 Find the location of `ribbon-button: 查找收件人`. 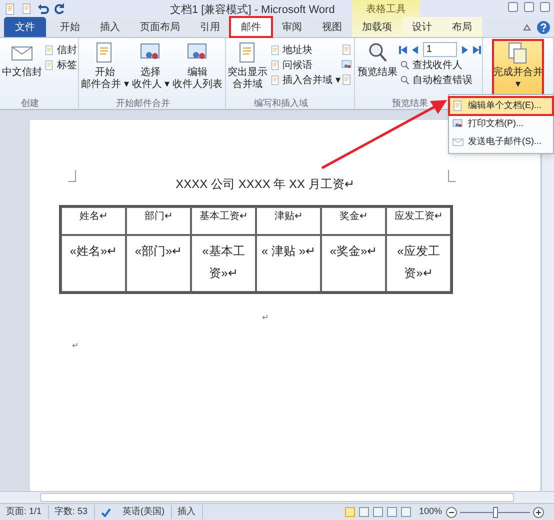

ribbon-button: 查找收件人 is located at coordinates (440, 65).